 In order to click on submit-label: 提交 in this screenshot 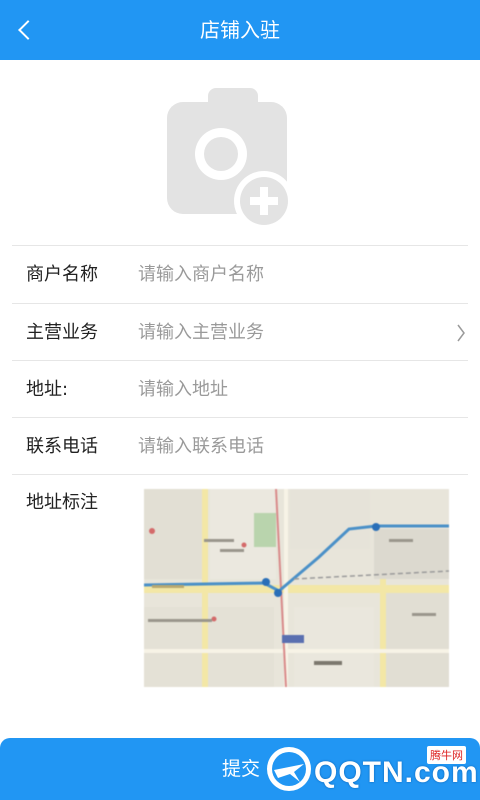, I will do `click(241, 769)`.